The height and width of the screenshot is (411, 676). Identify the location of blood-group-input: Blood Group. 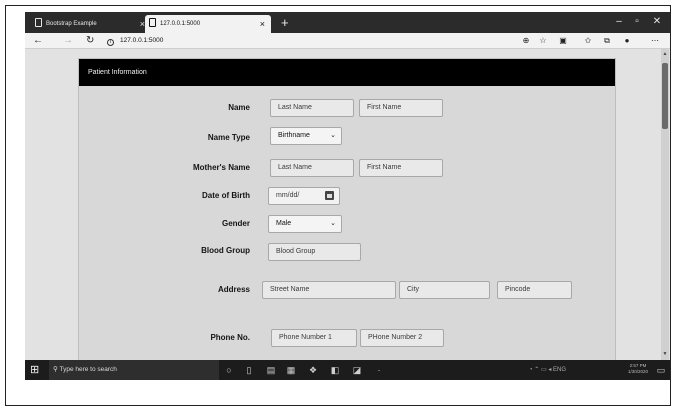
(314, 252).